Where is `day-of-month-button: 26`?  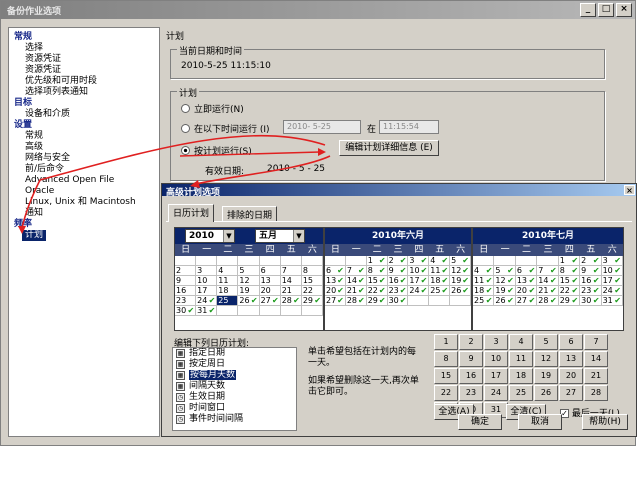 day-of-month-button: 26 is located at coordinates (546, 393).